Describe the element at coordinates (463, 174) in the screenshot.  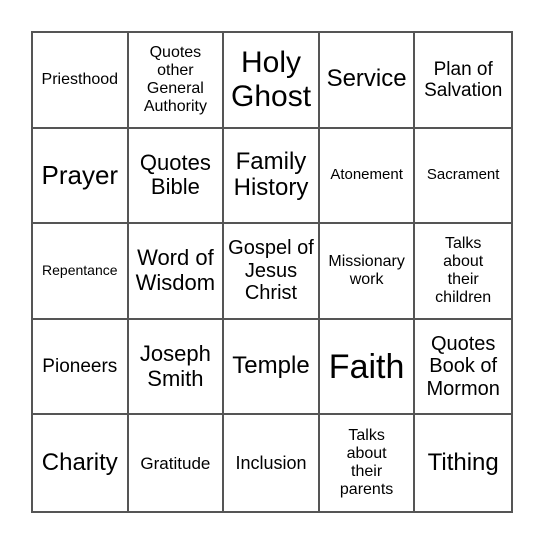
I see `cell-label: Sacrament` at that location.